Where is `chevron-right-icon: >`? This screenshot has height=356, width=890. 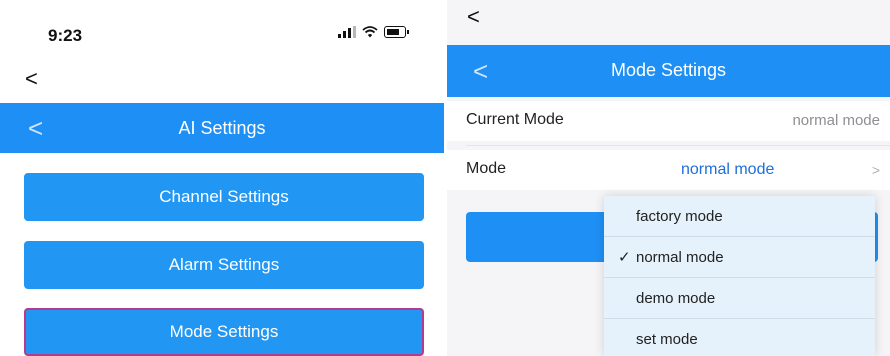
chevron-right-icon: > is located at coordinates (875, 170).